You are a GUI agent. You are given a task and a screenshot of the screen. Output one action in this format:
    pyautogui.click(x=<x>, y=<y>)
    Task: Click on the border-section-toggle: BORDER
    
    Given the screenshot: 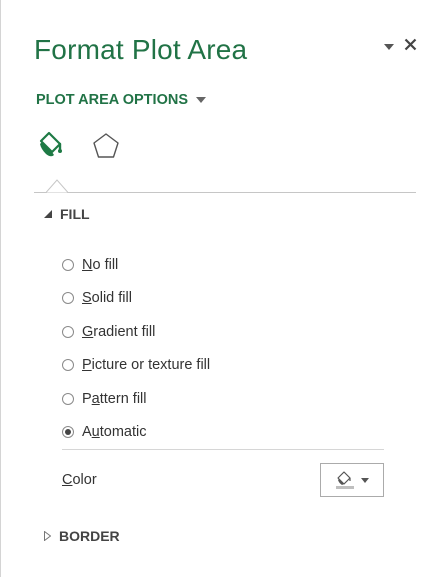 What is the action you would take?
    pyautogui.click(x=82, y=536)
    